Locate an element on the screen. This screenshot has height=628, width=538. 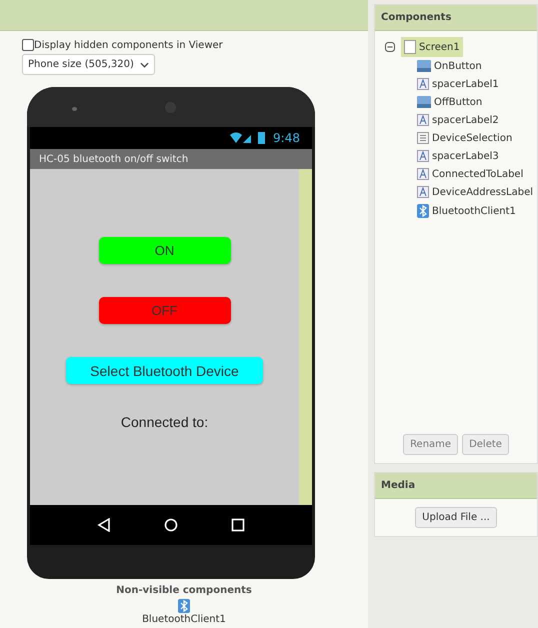
checkbox-label: Display hidden components in Viewer is located at coordinates (128, 45).